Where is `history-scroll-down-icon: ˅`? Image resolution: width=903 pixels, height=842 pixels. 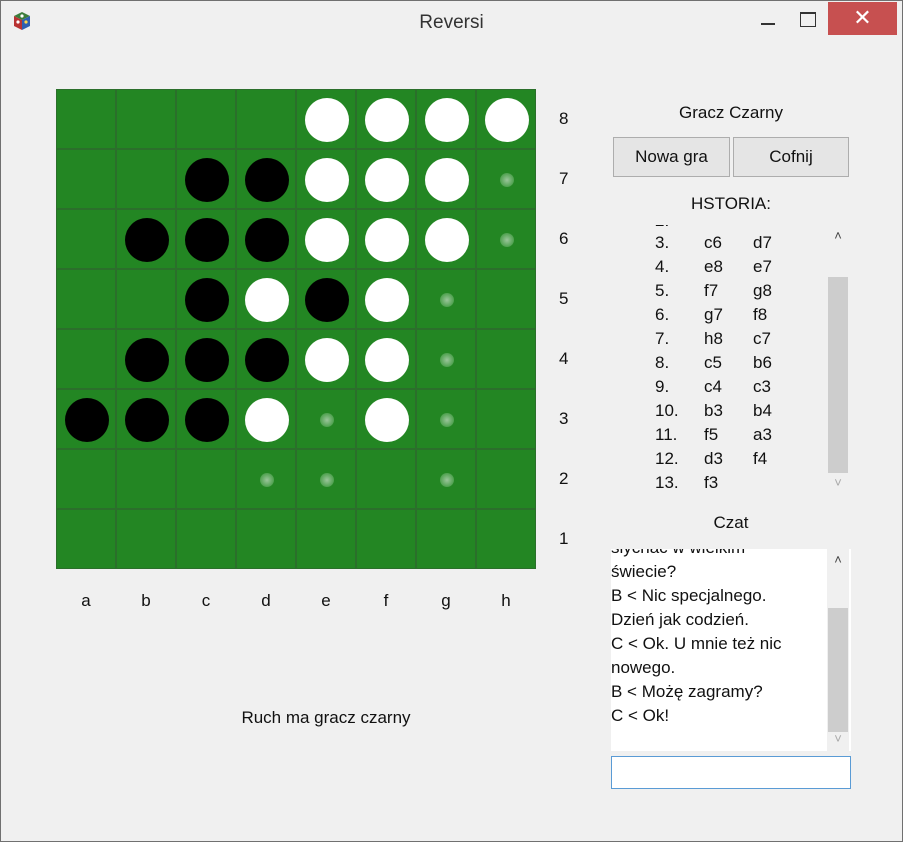
history-scroll-down-icon: ˅ is located at coordinates (838, 485).